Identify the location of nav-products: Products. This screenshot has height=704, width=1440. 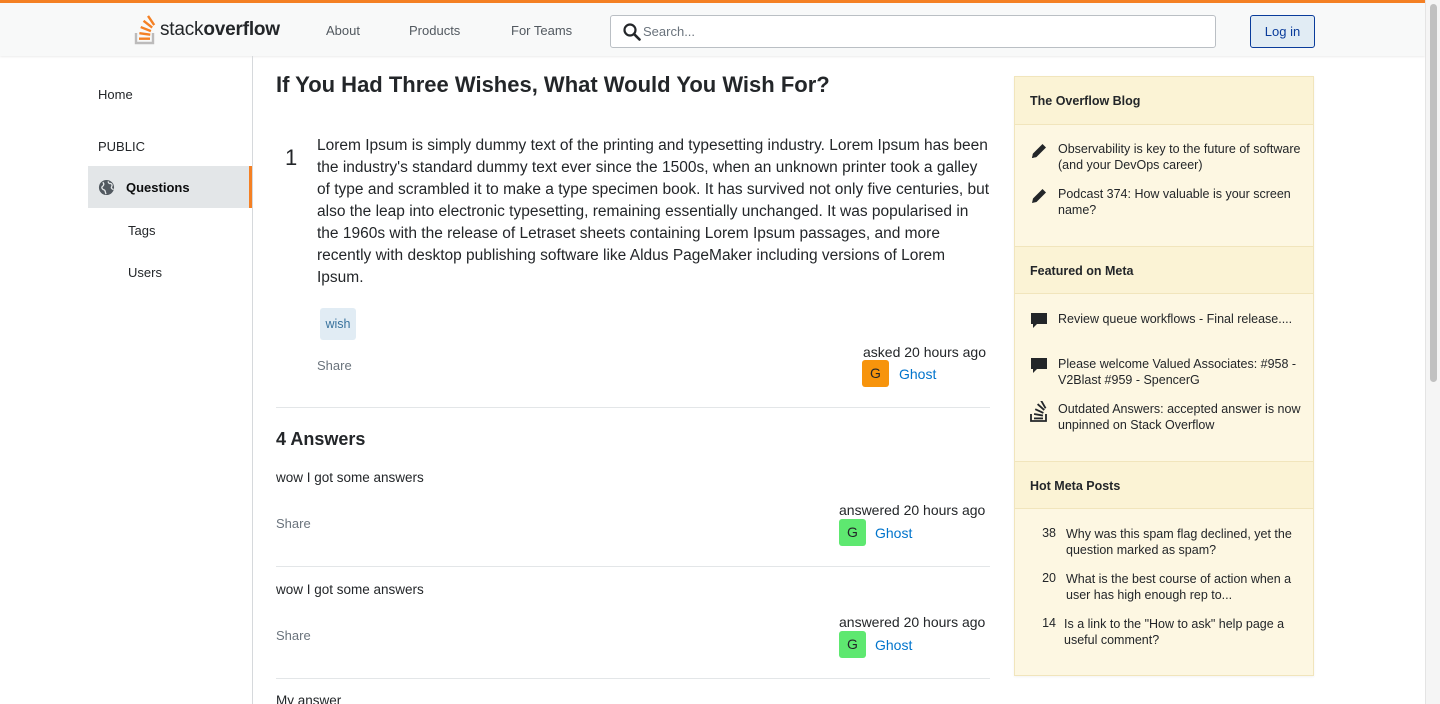
(434, 30).